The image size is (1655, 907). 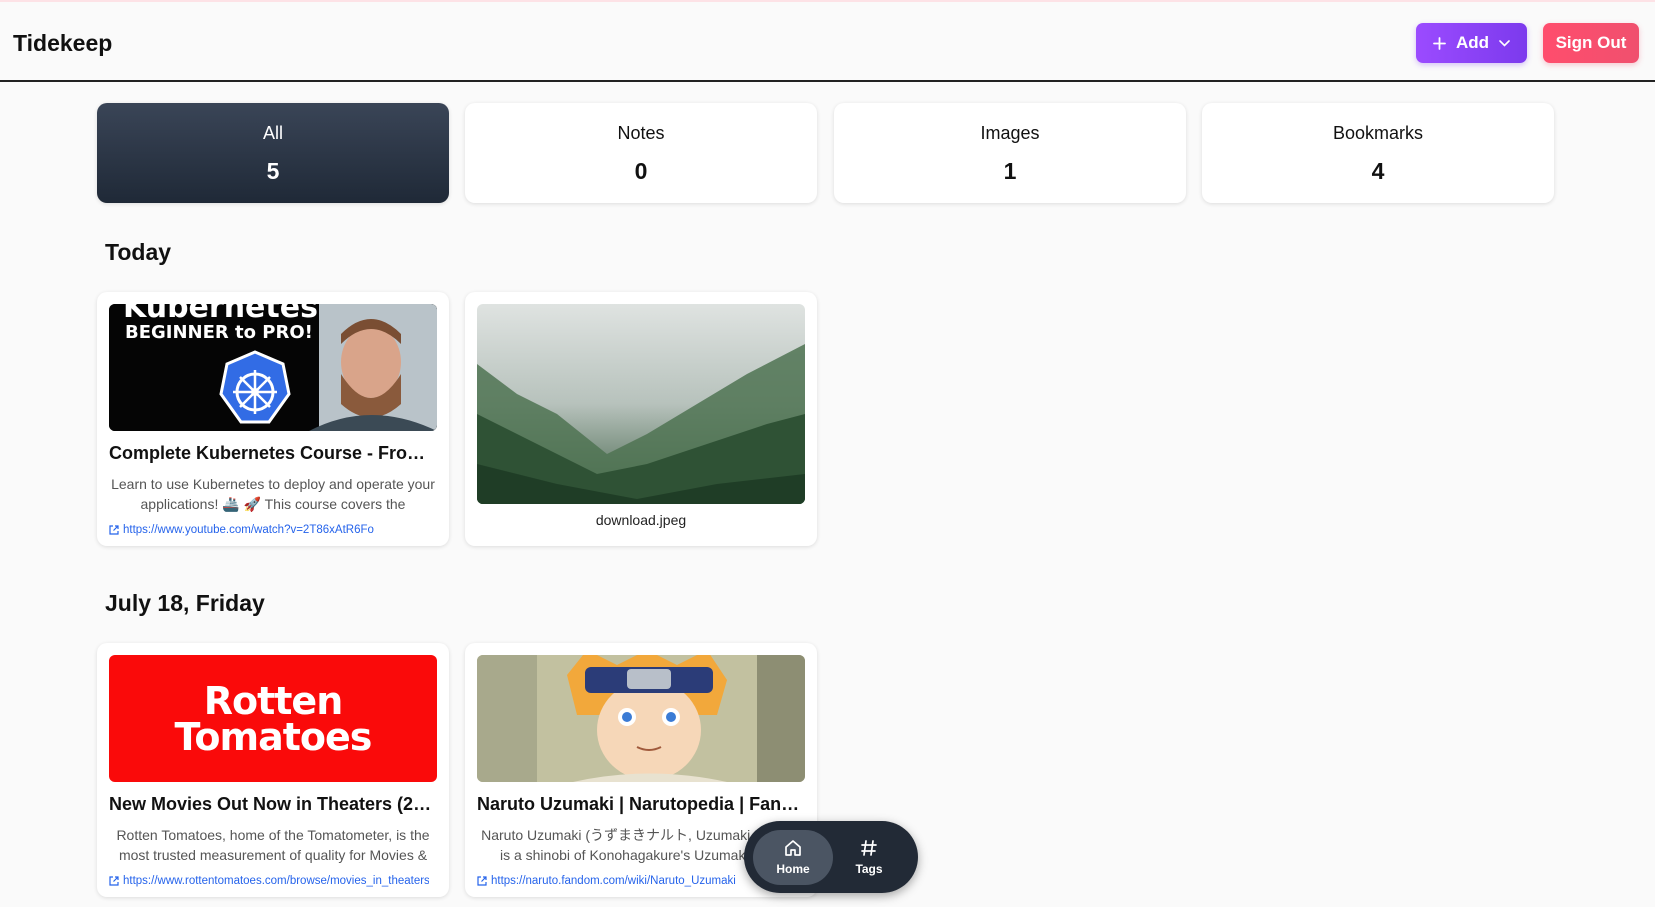 What do you see at coordinates (185, 603) in the screenshot?
I see `section-title-july-18: July 18, Friday` at bounding box center [185, 603].